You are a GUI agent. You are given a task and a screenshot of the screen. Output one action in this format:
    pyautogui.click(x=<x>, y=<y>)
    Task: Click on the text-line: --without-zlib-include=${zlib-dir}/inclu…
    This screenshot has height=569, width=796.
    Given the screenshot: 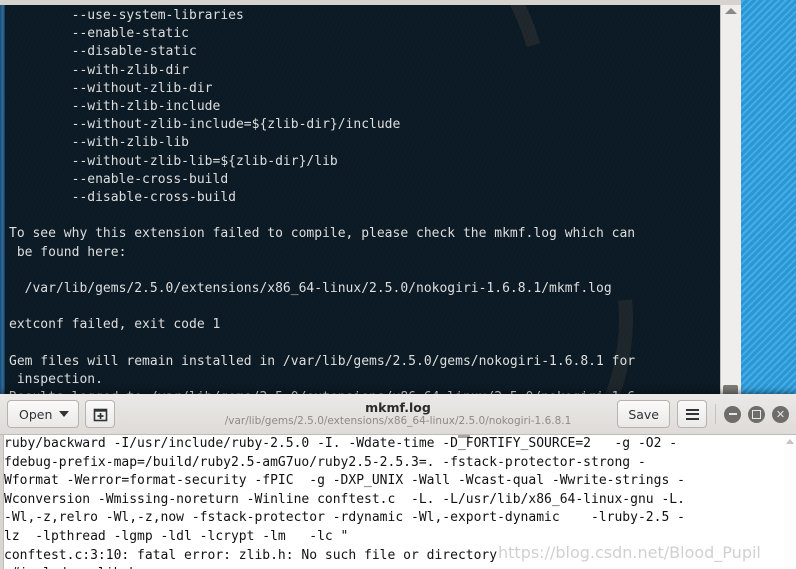 What is the action you would take?
    pyautogui.click(x=205, y=125)
    